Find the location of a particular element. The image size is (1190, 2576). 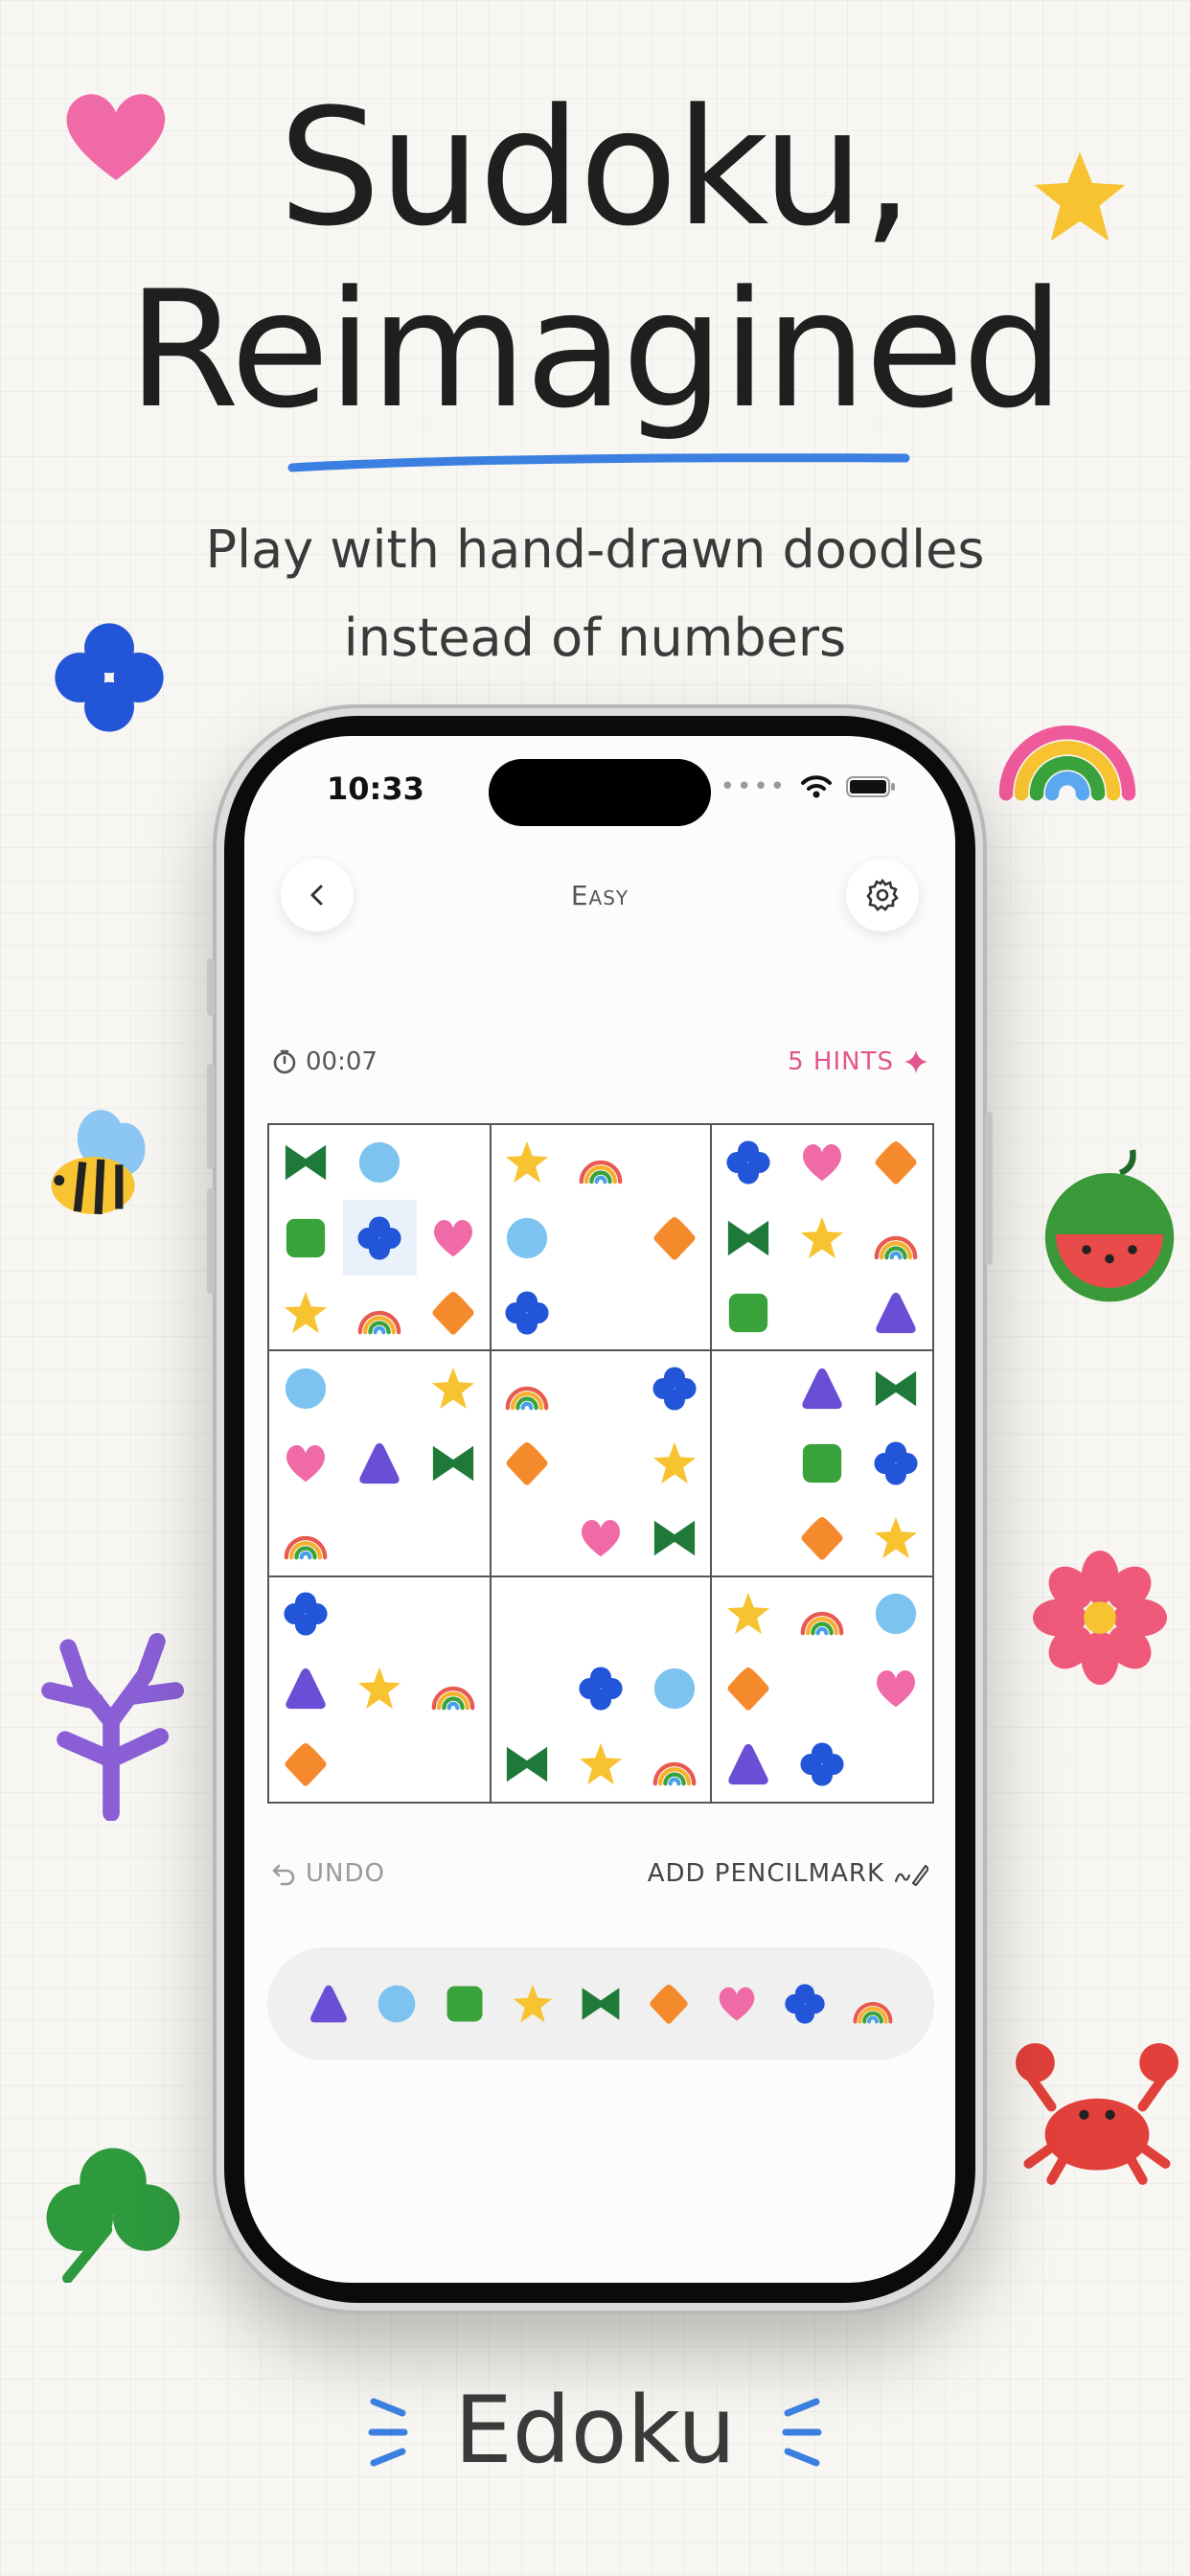

diamond-doodle-icon is located at coordinates (674, 1238).